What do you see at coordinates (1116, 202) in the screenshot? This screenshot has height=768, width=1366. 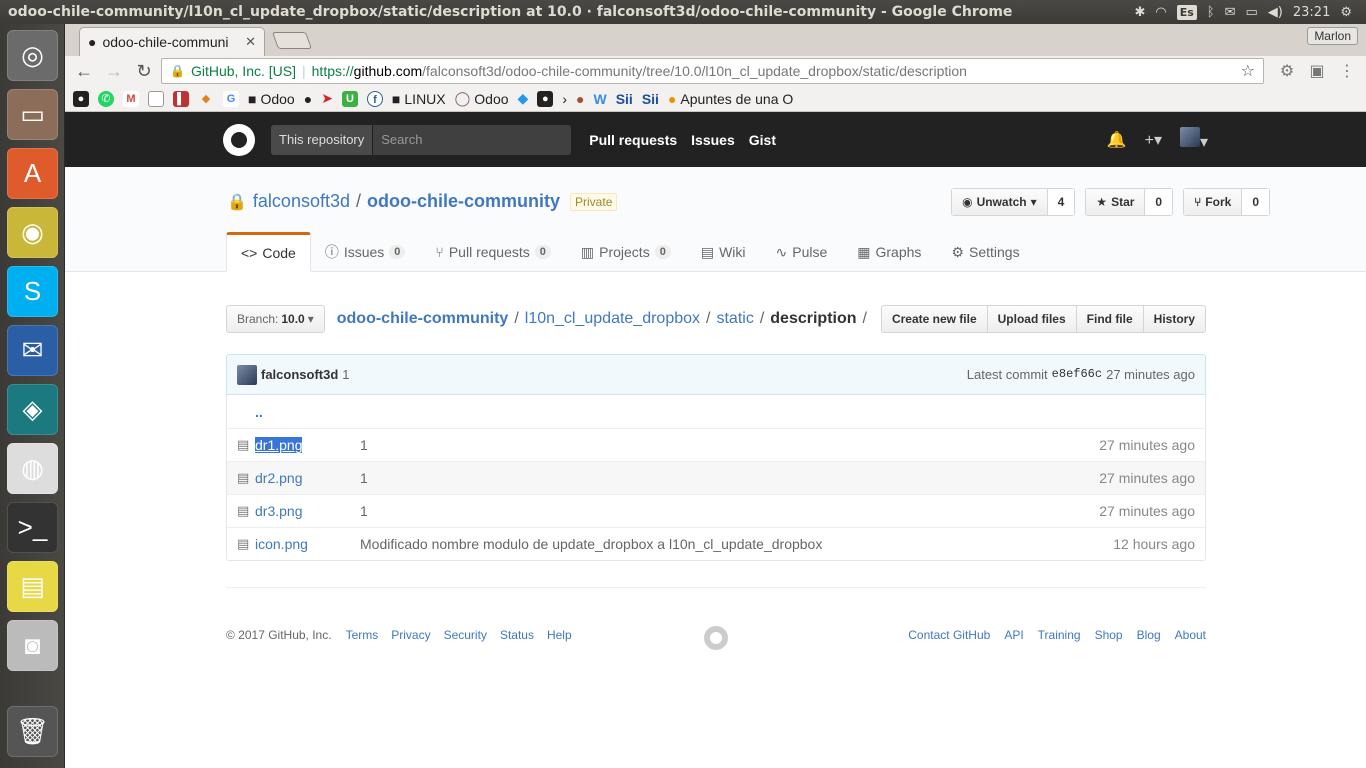 I see `star-button: ★ Star` at bounding box center [1116, 202].